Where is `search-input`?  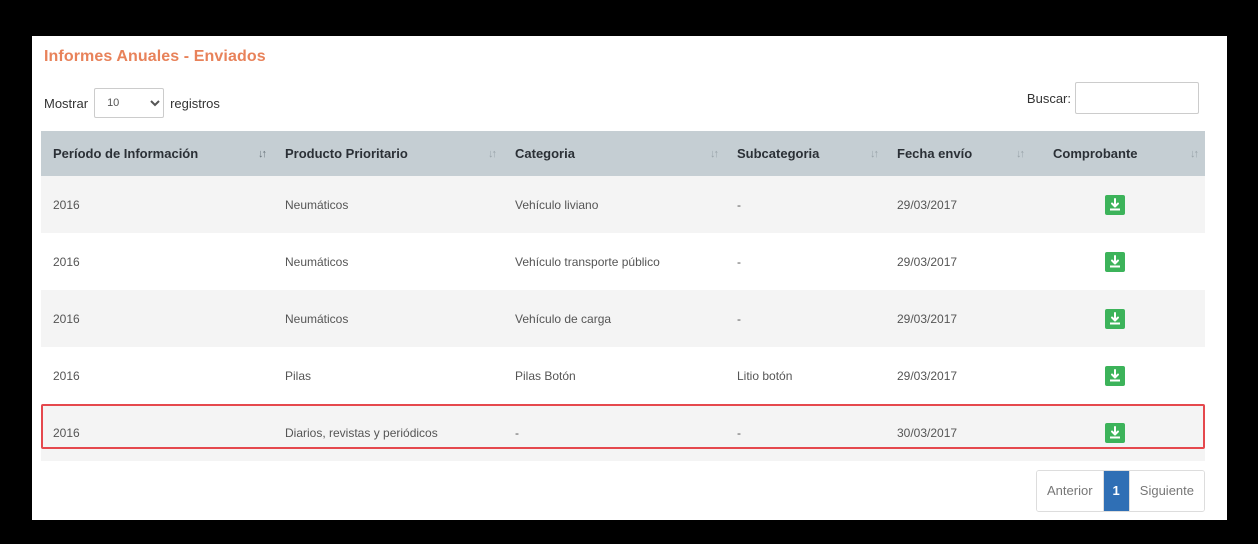
search-input is located at coordinates (1137, 98).